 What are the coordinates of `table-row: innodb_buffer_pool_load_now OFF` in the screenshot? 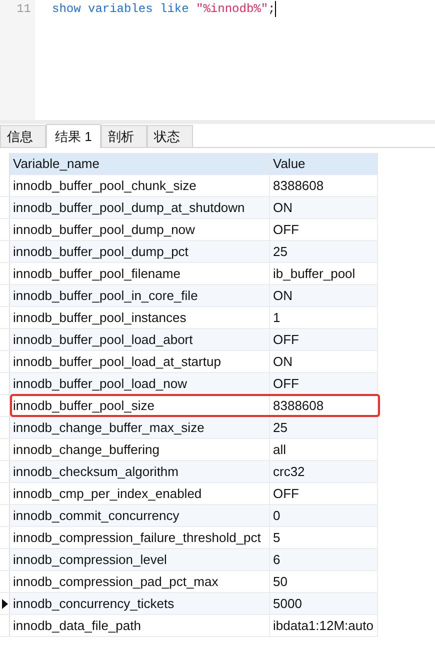 It's located at (189, 384).